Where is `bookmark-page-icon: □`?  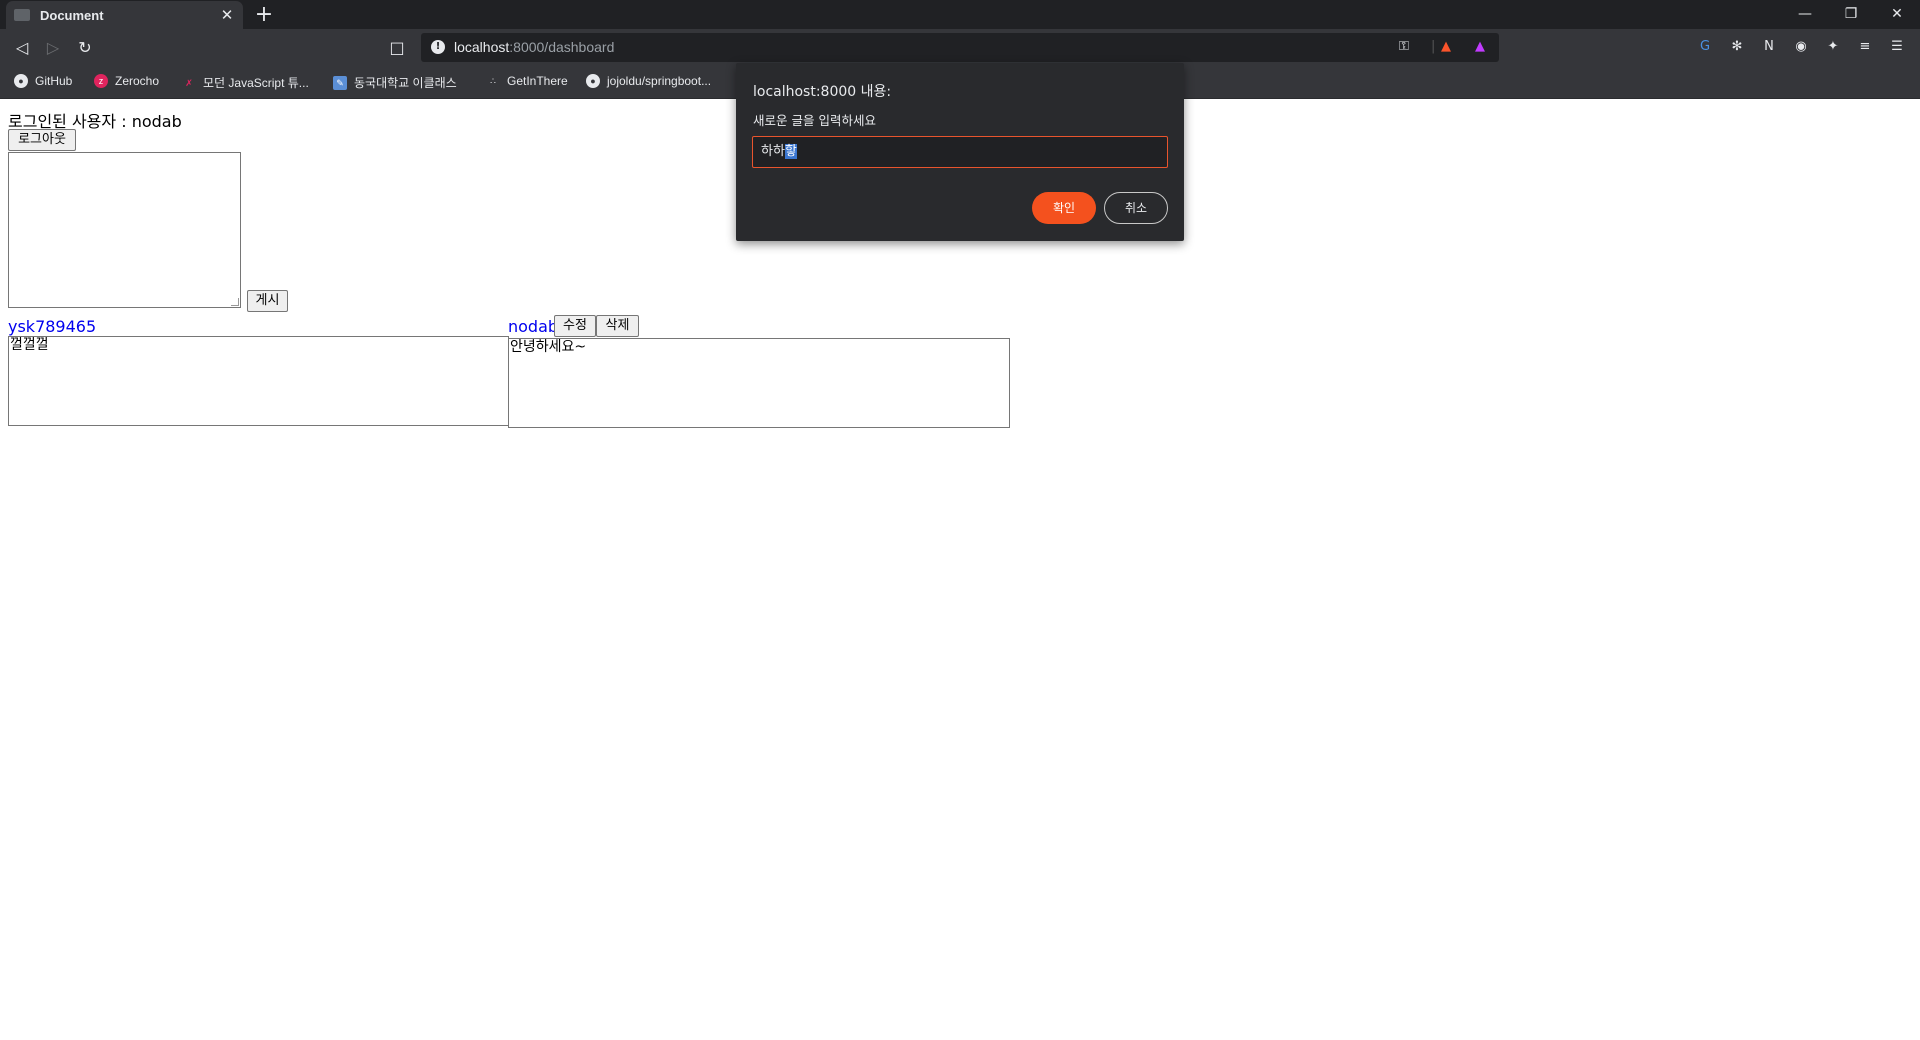
bookmark-page-icon: □ is located at coordinates (397, 48).